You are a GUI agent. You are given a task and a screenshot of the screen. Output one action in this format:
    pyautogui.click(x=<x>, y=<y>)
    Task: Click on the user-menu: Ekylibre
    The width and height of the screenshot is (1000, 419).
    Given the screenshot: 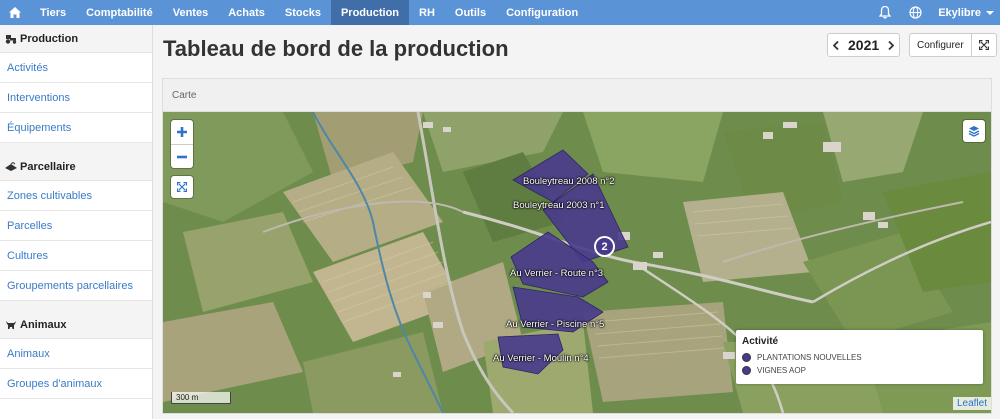 What is the action you would take?
    pyautogui.click(x=965, y=12)
    